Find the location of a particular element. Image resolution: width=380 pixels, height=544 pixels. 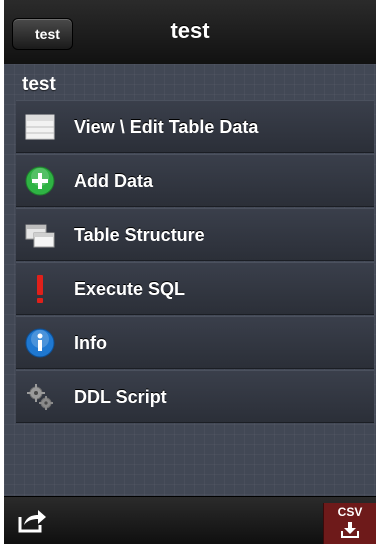

structure-icon is located at coordinates (40, 235).